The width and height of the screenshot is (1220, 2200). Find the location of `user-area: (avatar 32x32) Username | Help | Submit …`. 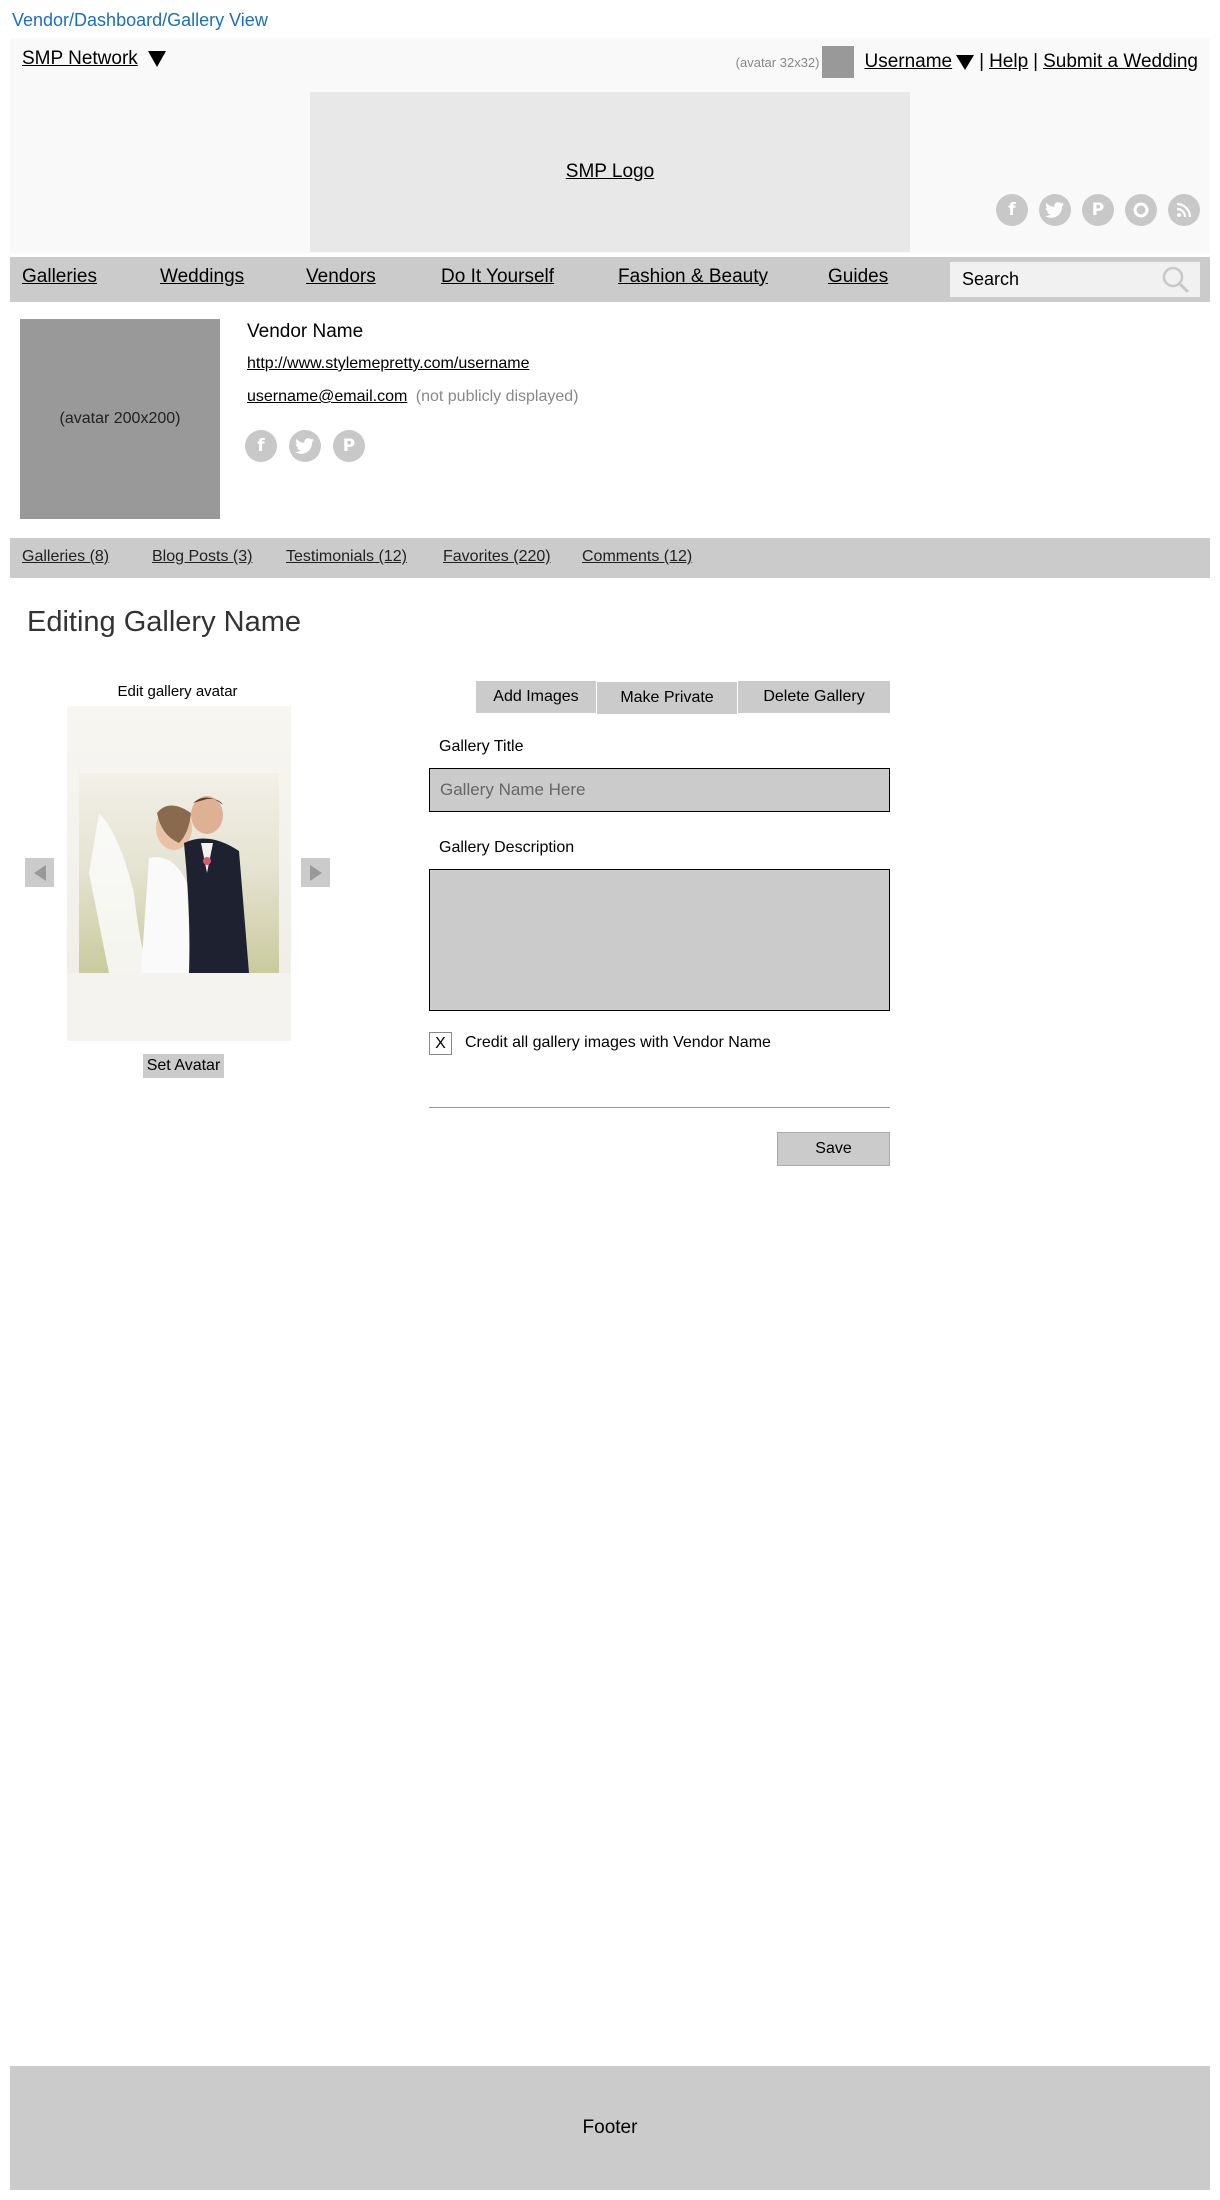

user-area: (avatar 32x32) Username | Help | Submit … is located at coordinates (967, 62).